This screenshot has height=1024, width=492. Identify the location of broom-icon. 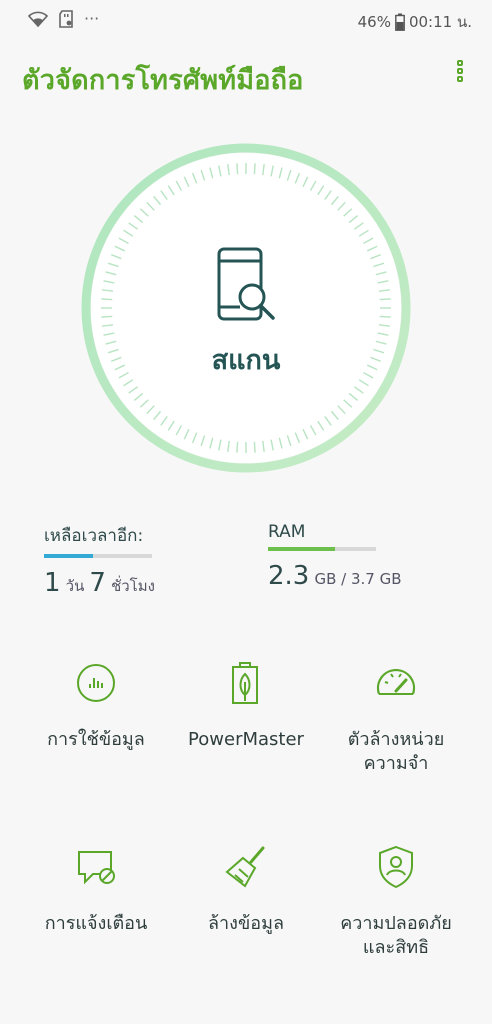
(245, 867).